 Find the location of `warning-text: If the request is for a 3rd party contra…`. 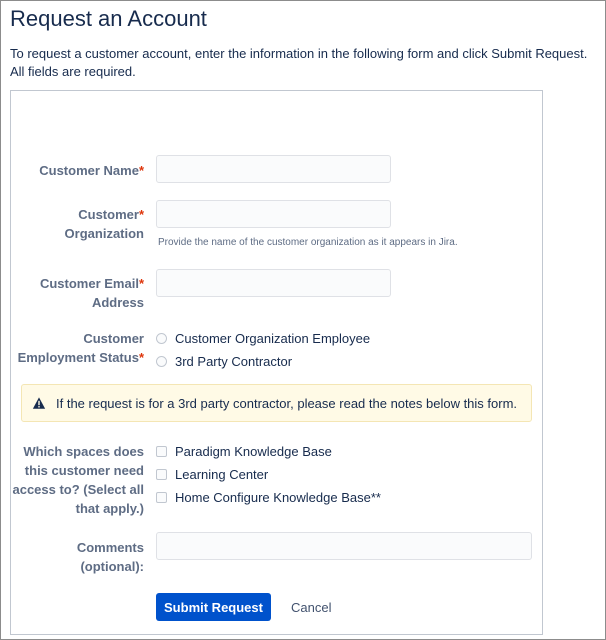

warning-text: If the request is for a 3rd party contra… is located at coordinates (287, 403).